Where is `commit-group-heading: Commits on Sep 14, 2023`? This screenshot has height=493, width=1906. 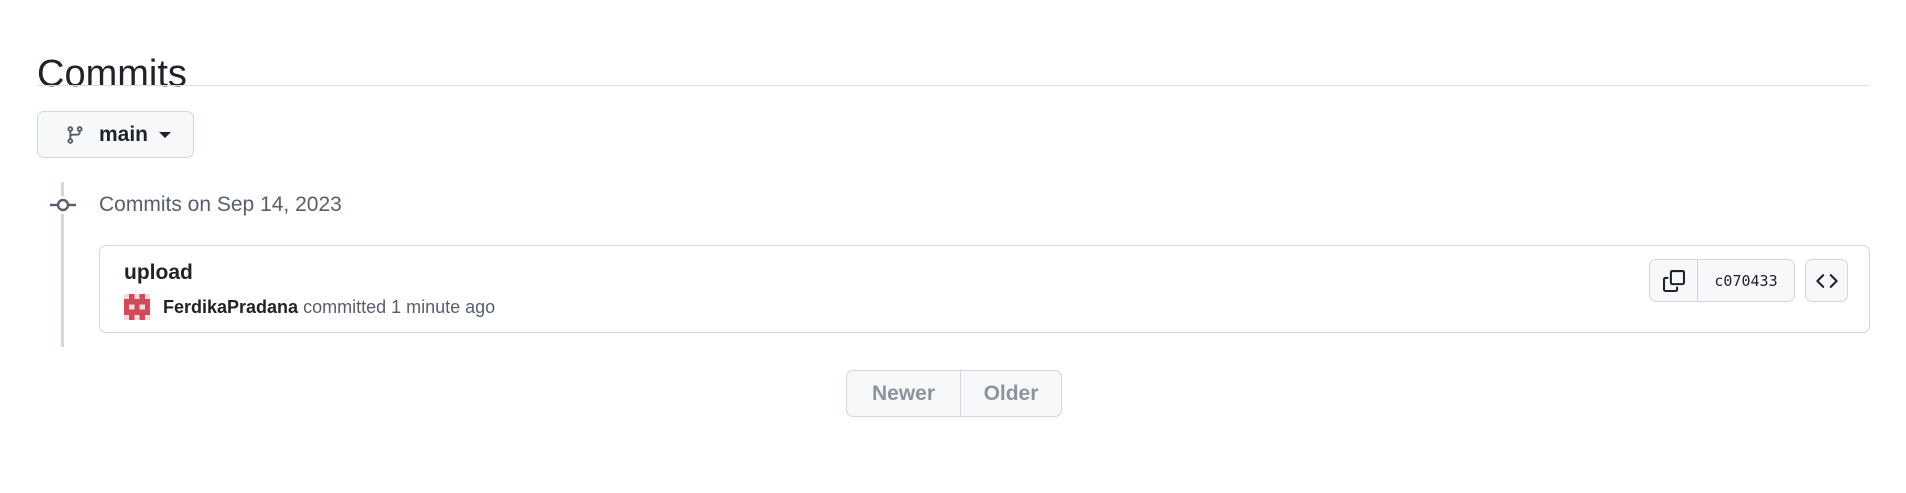
commit-group-heading: Commits on Sep 14, 2023 is located at coordinates (220, 204).